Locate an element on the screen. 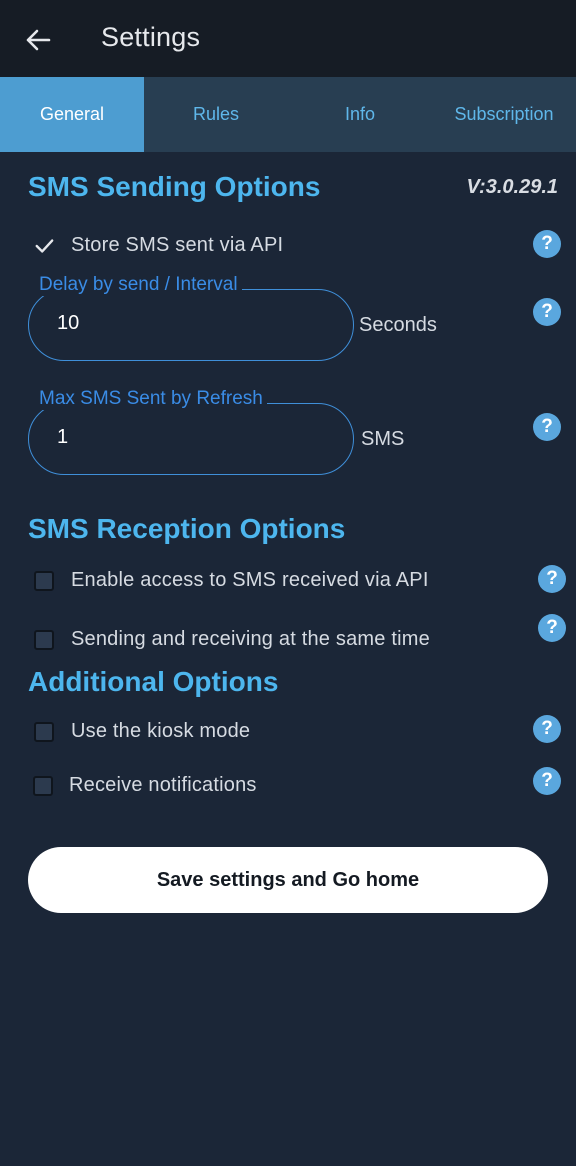  max-sms-input is located at coordinates (187, 437).